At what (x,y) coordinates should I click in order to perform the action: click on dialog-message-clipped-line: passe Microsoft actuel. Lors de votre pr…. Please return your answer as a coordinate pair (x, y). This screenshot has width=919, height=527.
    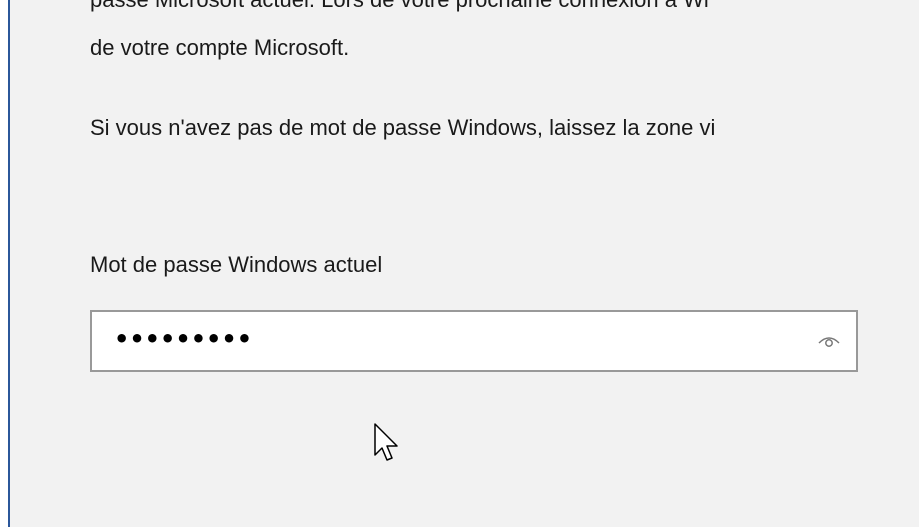
    Looking at the image, I should click on (399, 7).